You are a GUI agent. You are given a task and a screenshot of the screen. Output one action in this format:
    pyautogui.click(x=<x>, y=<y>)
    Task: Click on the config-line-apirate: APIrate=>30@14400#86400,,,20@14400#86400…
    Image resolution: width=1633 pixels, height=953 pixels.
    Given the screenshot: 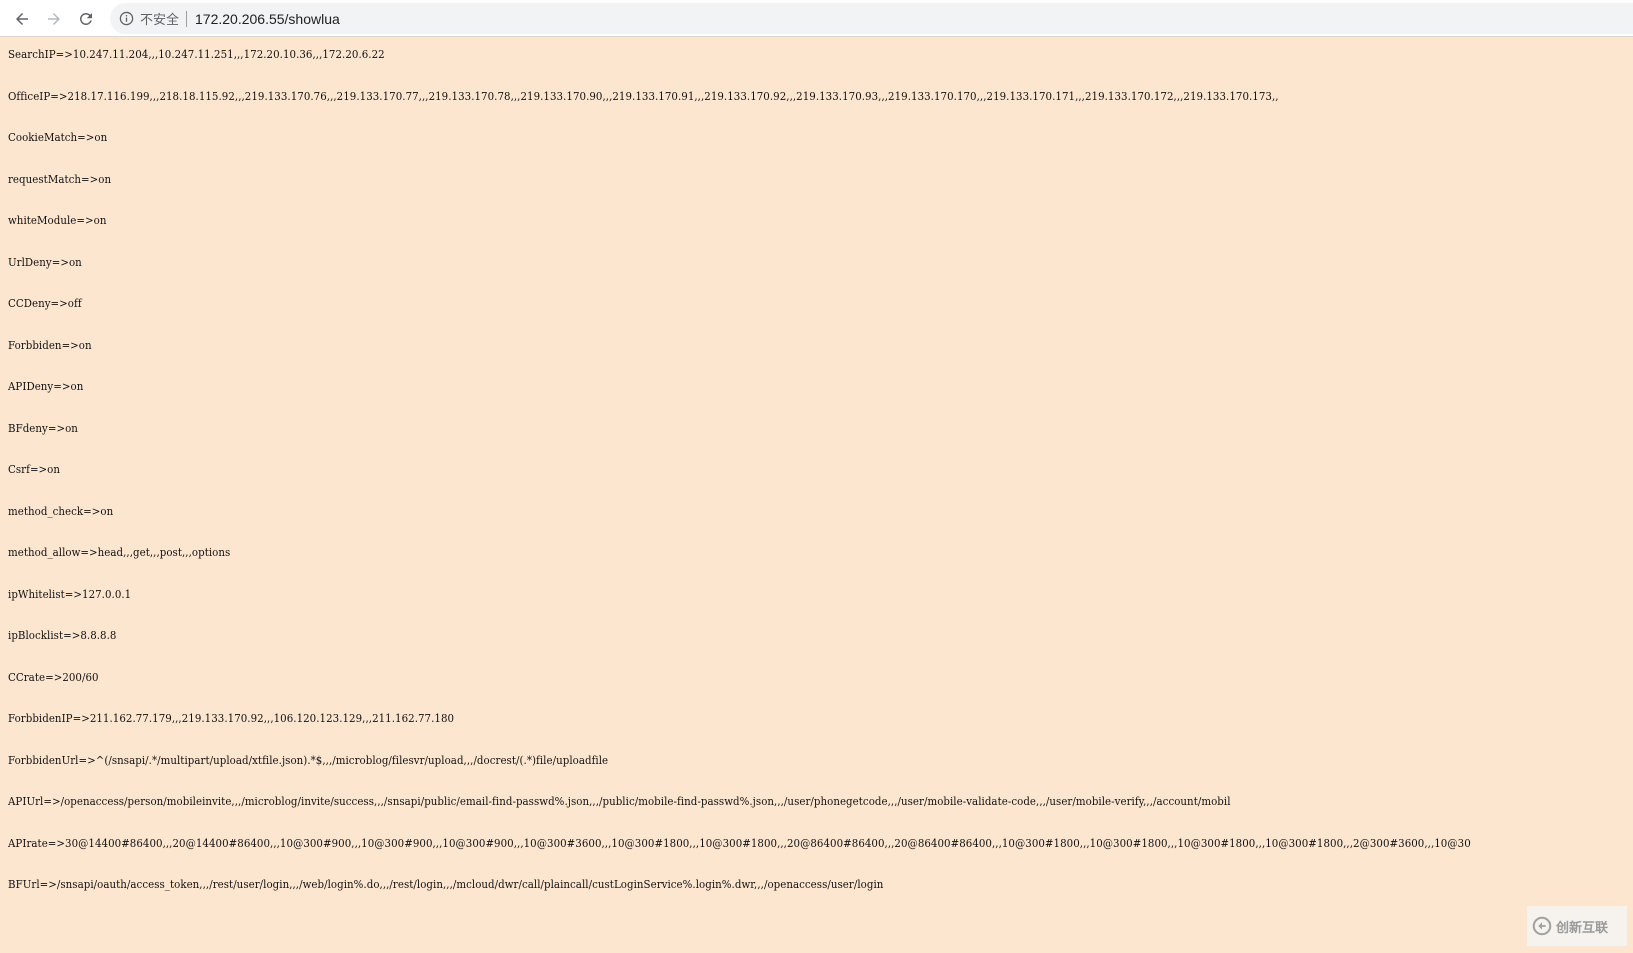 What is the action you would take?
    pyautogui.click(x=739, y=843)
    